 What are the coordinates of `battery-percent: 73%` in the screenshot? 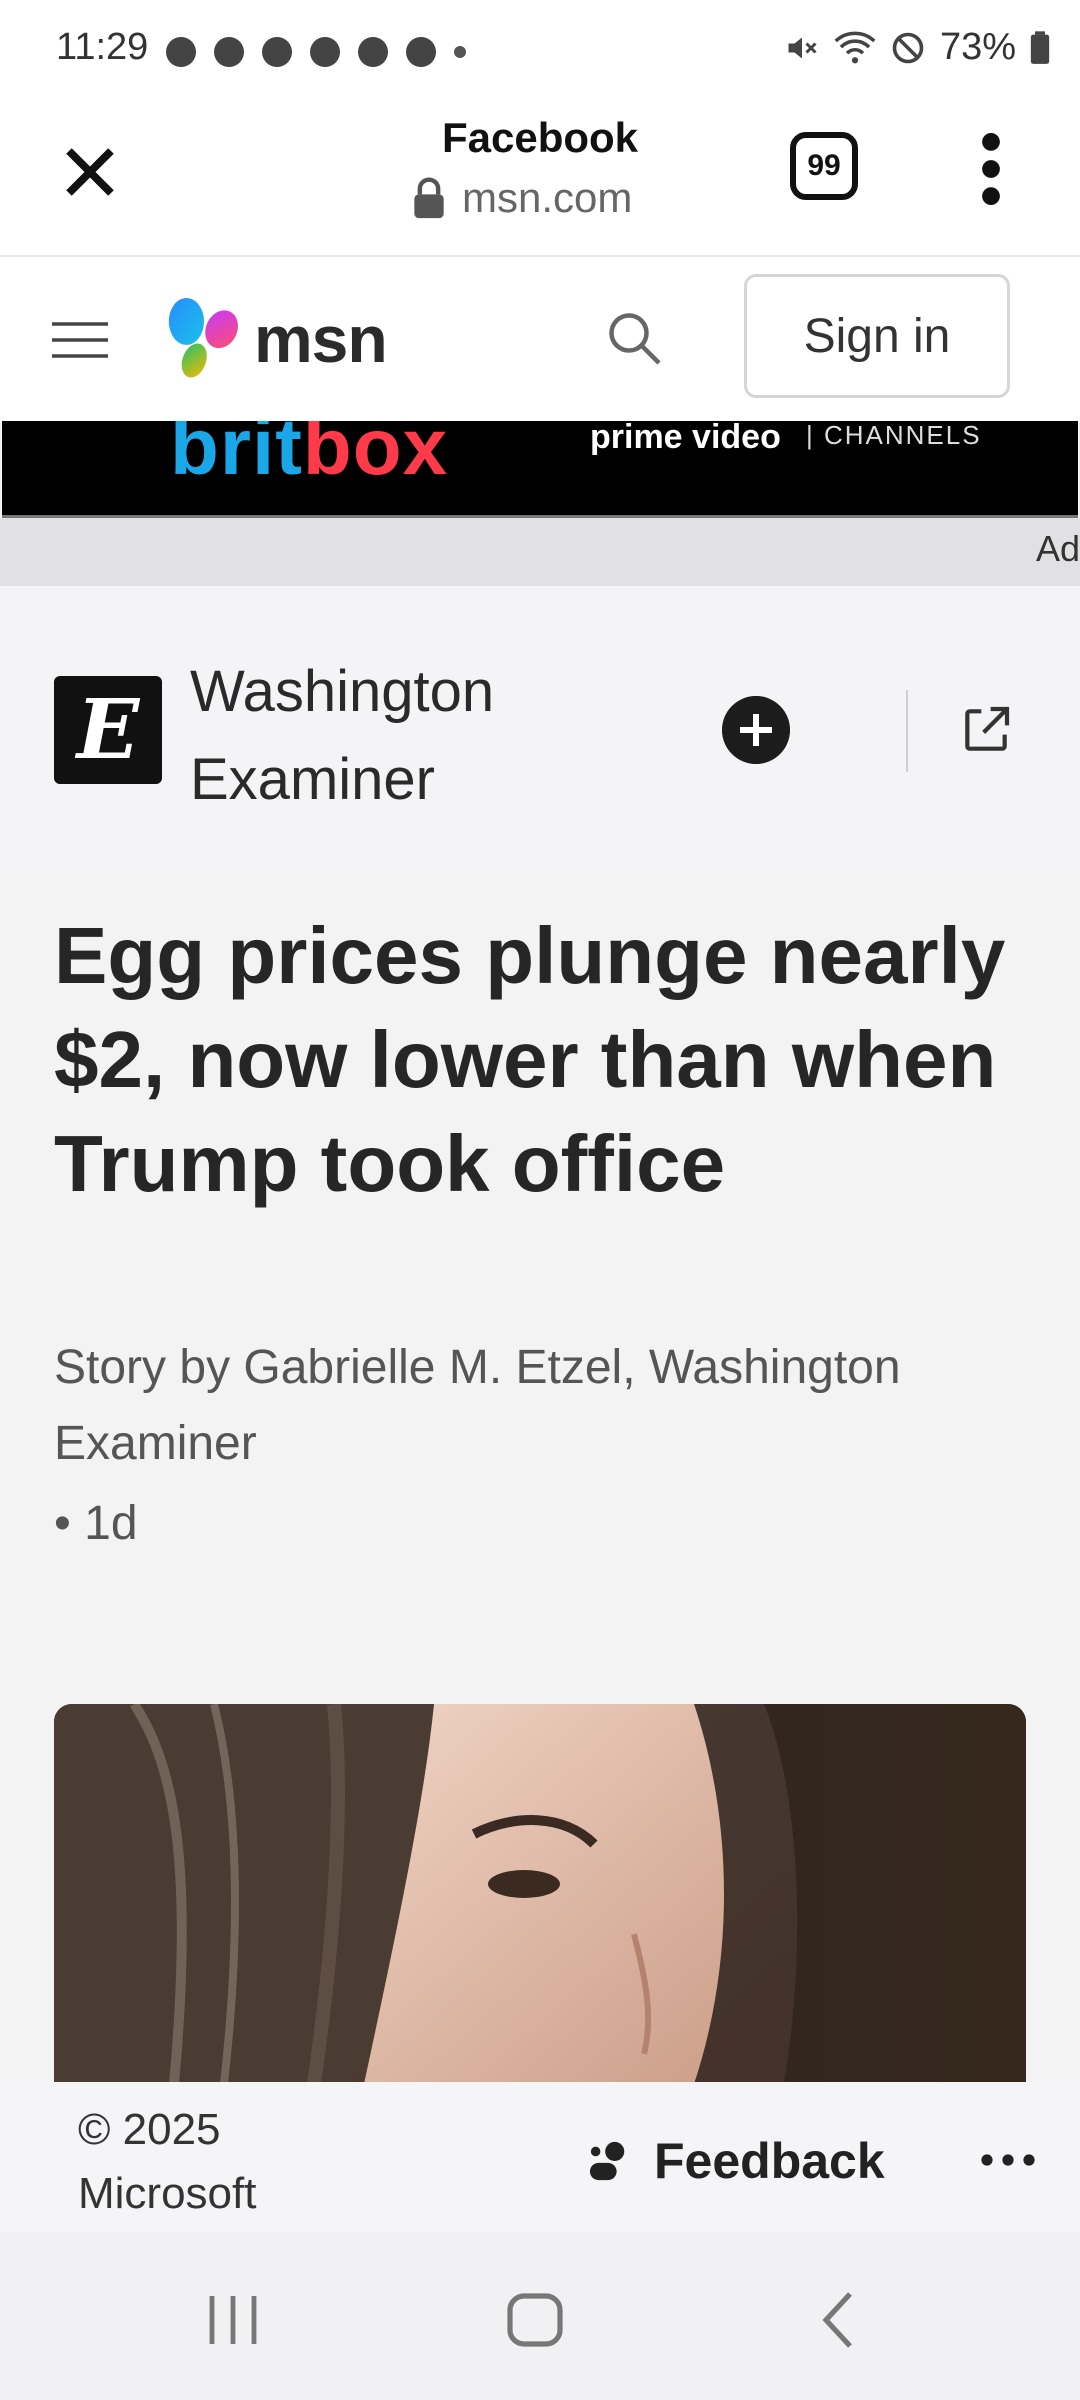 It's located at (977, 47).